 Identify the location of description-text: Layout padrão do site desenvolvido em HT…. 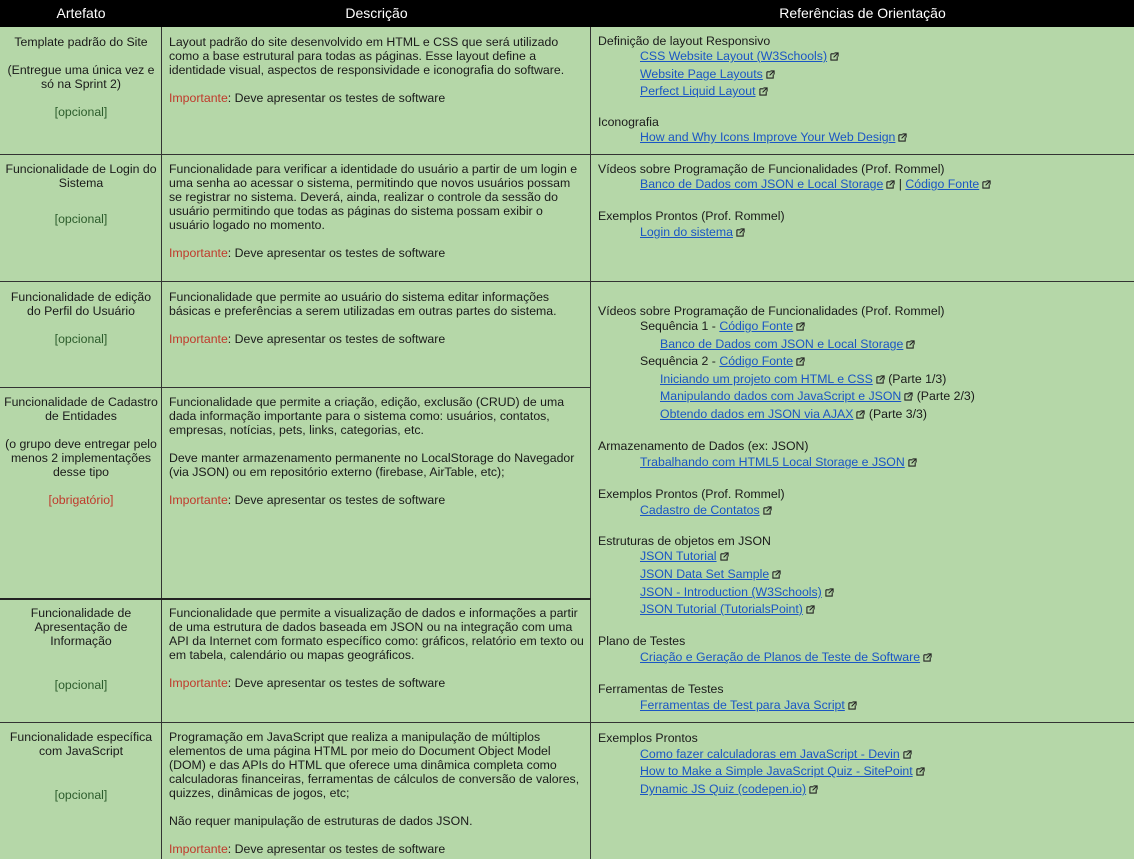
(367, 56).